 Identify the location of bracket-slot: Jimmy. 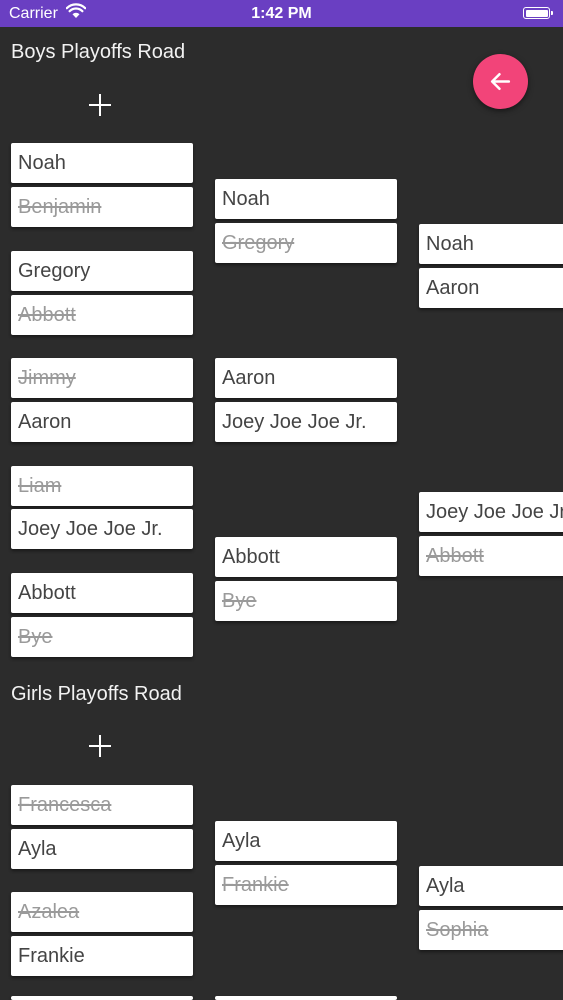
(102, 378).